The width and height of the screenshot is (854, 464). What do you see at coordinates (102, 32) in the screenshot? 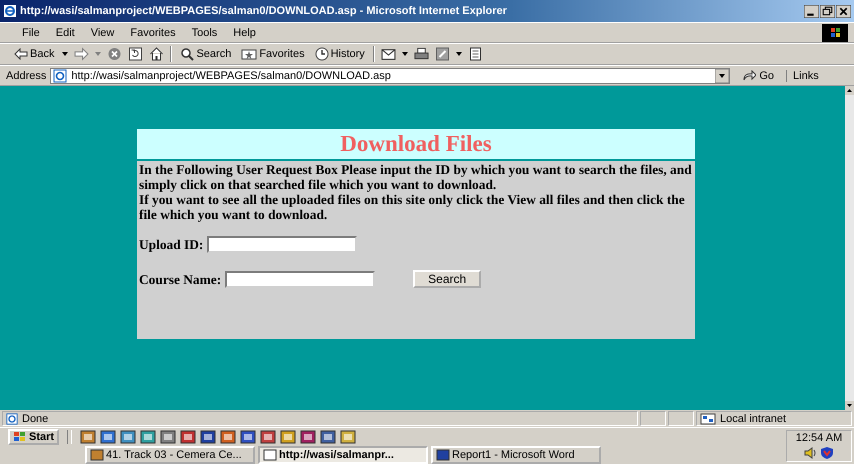
I see `menu-item: View` at bounding box center [102, 32].